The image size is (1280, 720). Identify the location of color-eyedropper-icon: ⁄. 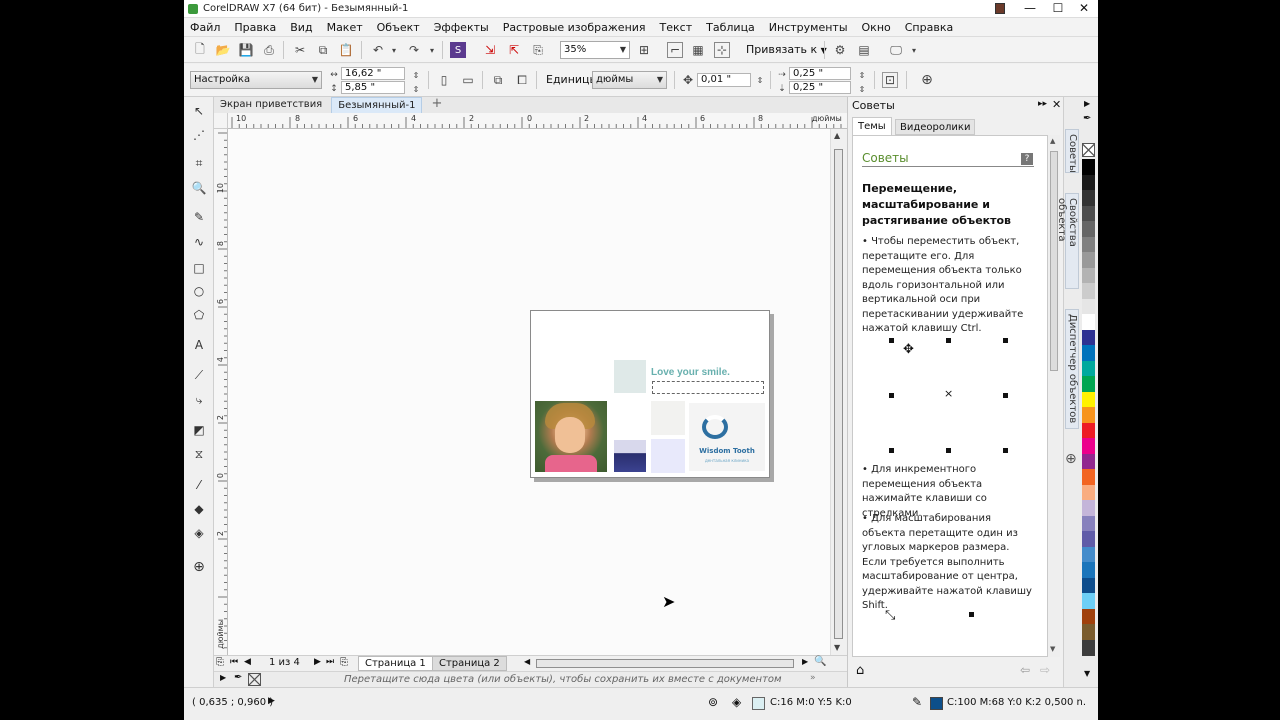
(199, 485).